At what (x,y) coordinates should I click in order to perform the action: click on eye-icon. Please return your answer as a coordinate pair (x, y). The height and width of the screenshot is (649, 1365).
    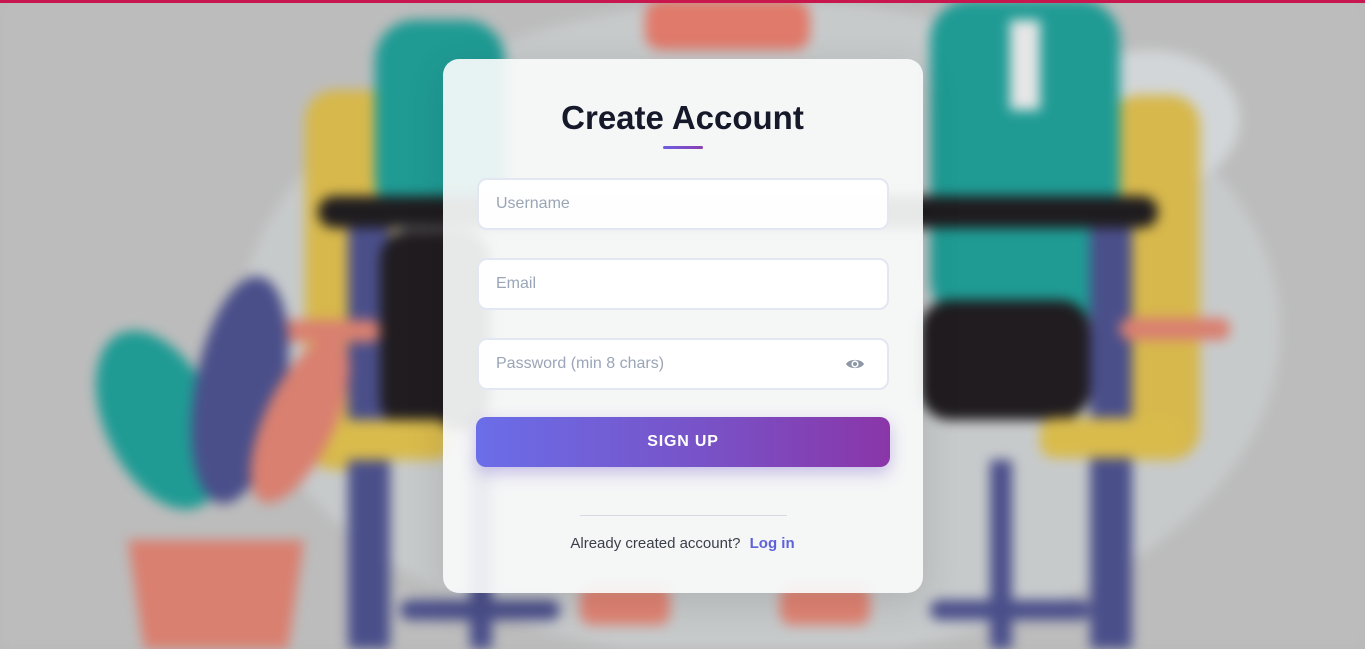
    Looking at the image, I should click on (855, 364).